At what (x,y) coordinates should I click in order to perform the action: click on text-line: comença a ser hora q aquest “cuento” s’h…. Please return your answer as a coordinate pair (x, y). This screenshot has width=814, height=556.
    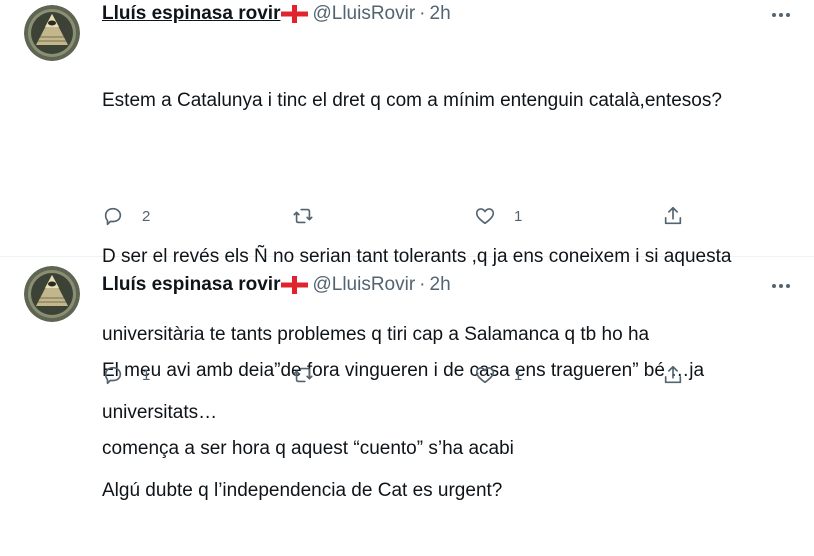
    Looking at the image, I should click on (308, 448).